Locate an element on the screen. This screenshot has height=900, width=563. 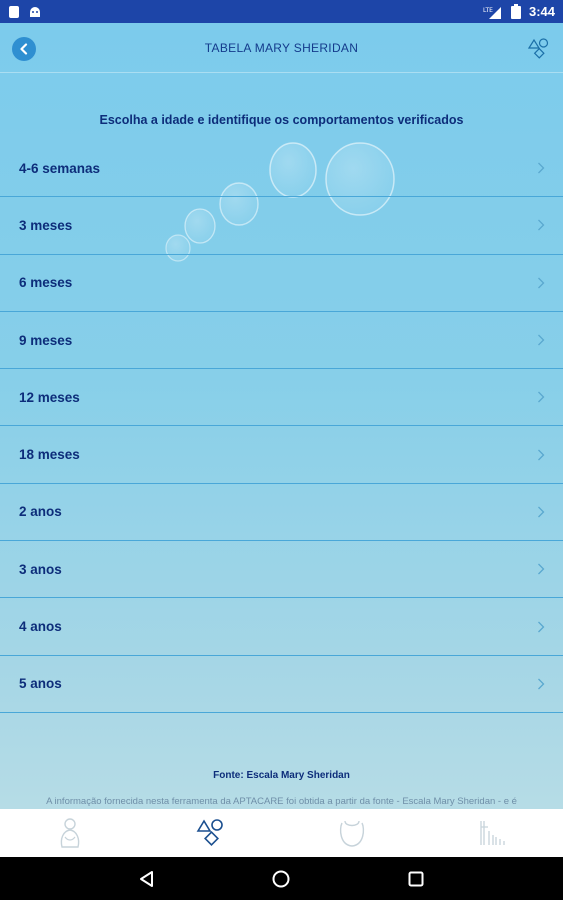
list-item-label: 5 anos is located at coordinates (40, 684).